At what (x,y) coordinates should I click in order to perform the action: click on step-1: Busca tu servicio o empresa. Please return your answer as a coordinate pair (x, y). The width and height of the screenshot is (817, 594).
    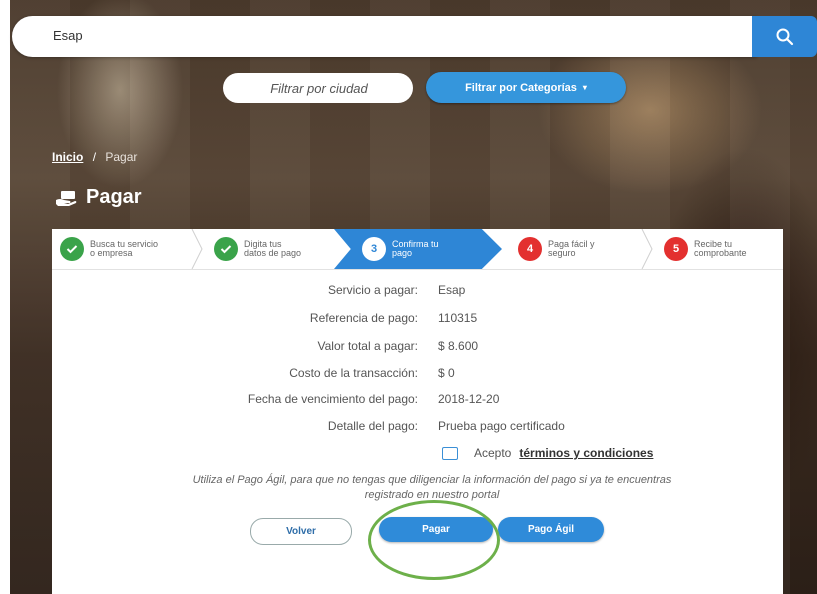
    Looking at the image, I should click on (125, 249).